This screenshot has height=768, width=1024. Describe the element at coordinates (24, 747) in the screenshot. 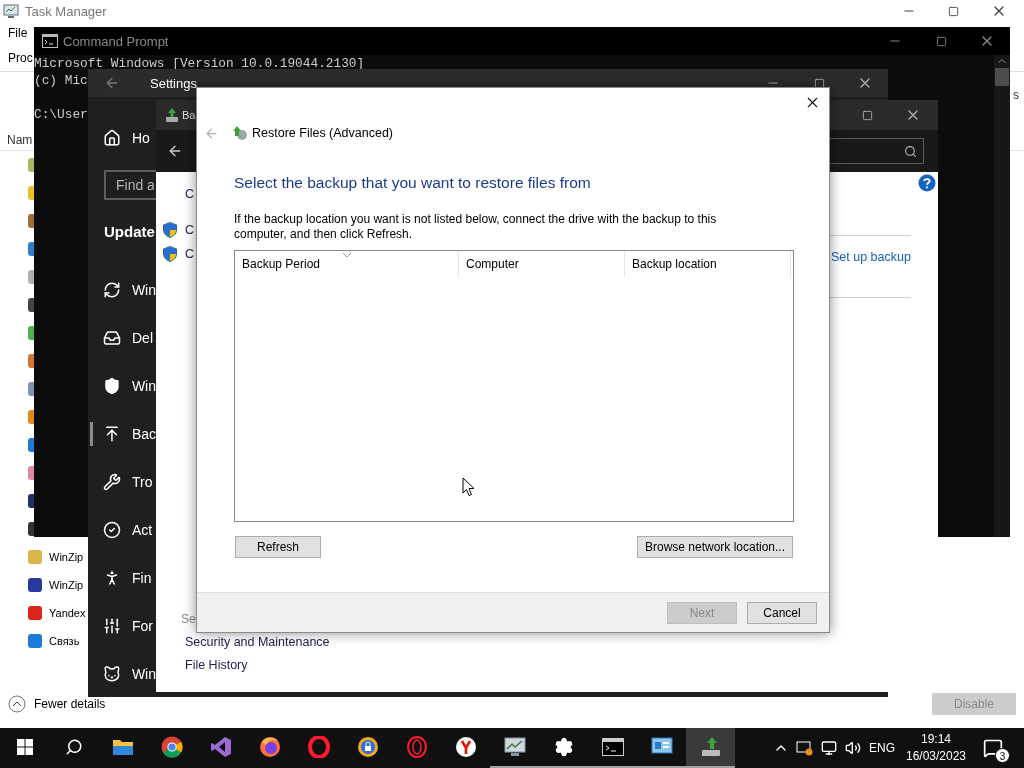

I see `windows-logo-icon` at that location.